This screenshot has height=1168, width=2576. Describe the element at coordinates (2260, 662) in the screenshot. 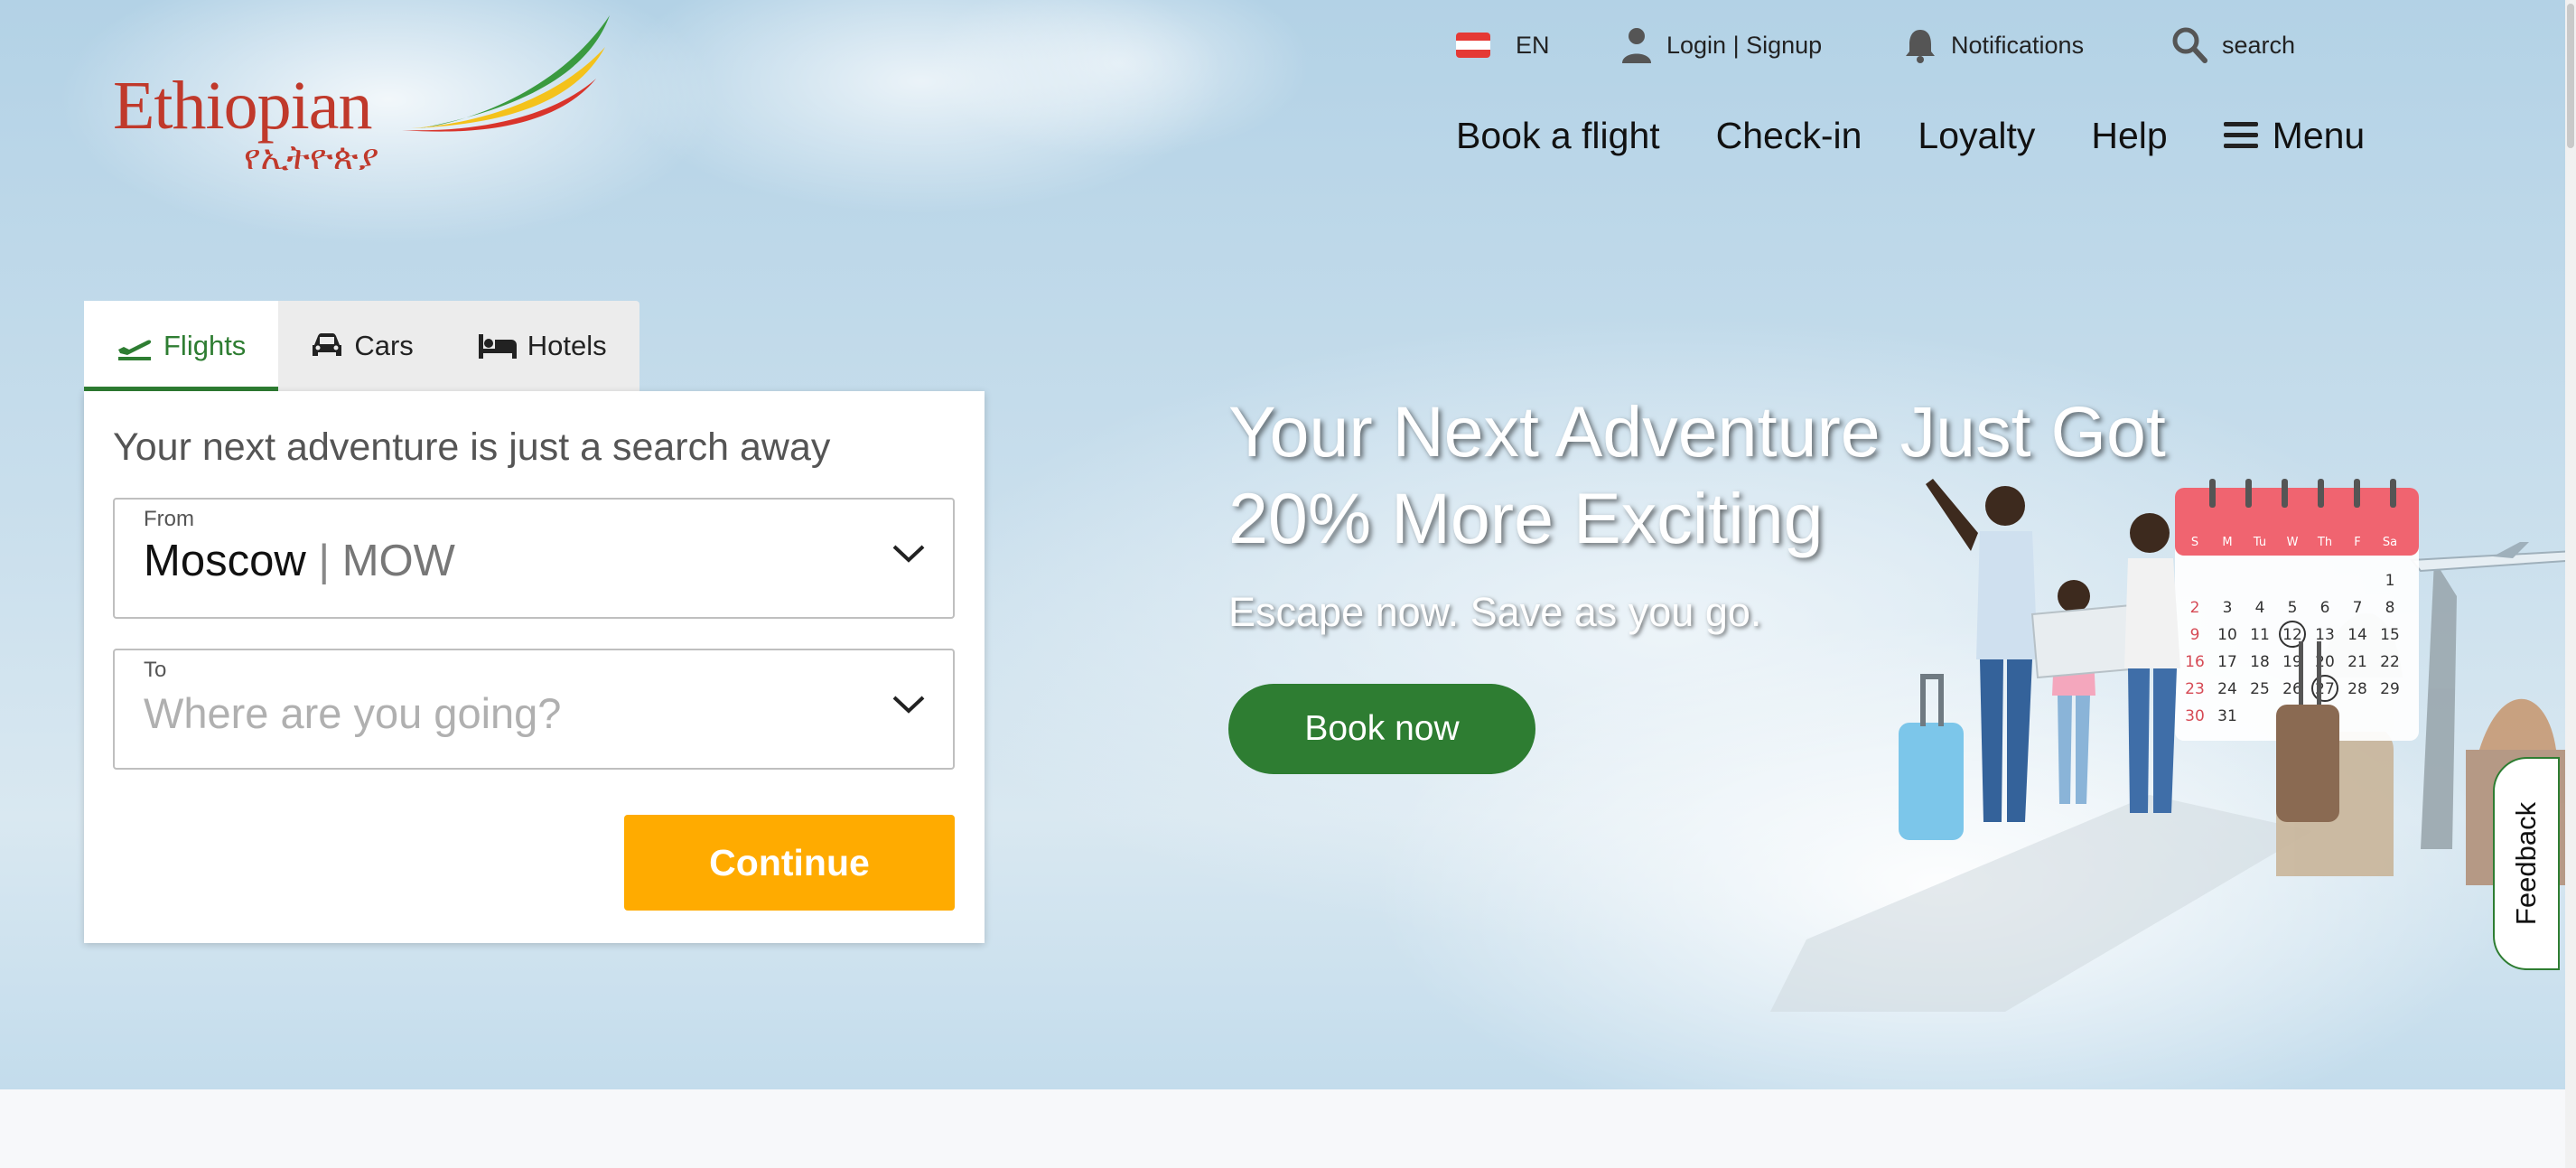

I see `calendar-date: 18` at that location.